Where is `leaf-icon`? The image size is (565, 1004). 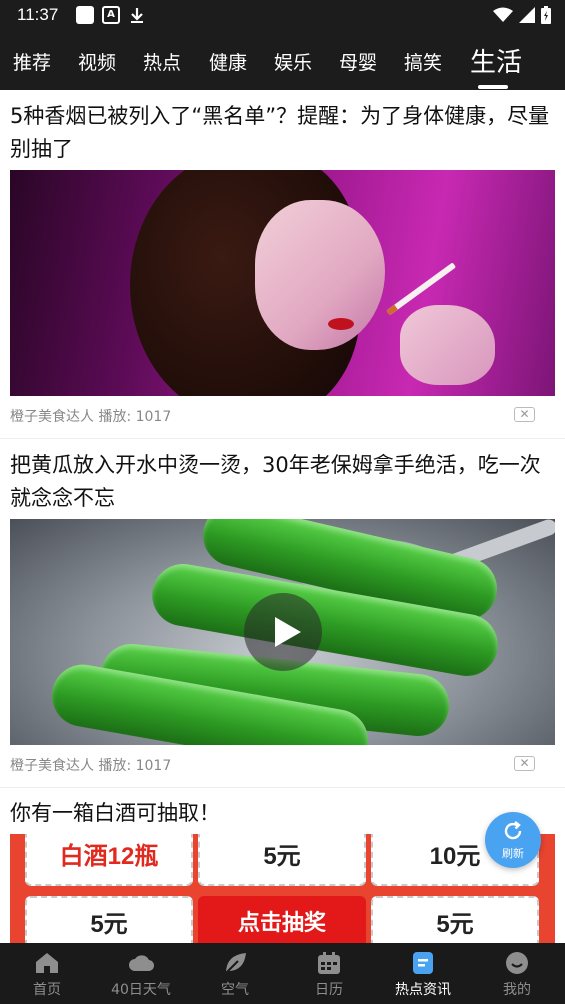
leaf-icon is located at coordinates (235, 963).